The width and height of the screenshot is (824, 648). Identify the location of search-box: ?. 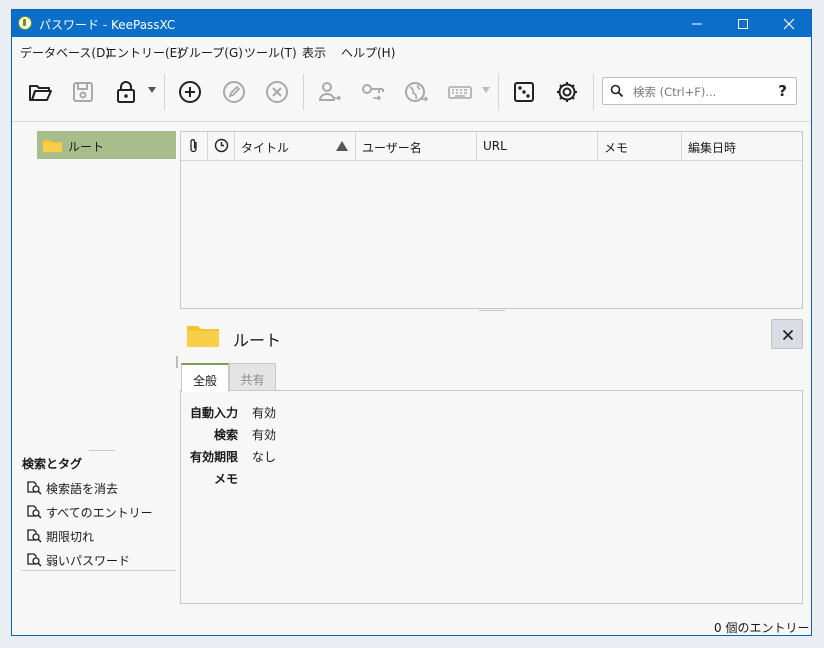
(699, 91).